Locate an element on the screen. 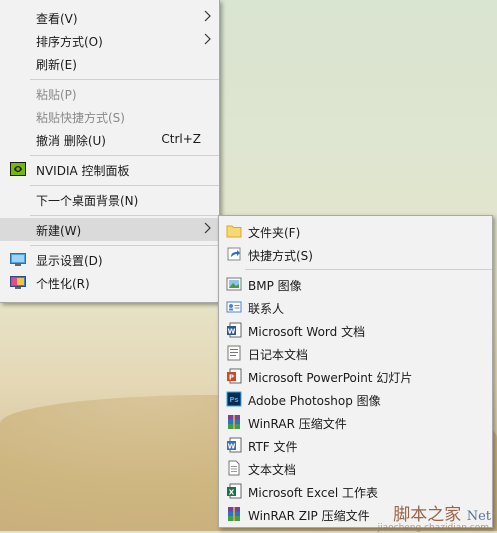 The image size is (497, 533). word-document-icon: W is located at coordinates (234, 330).